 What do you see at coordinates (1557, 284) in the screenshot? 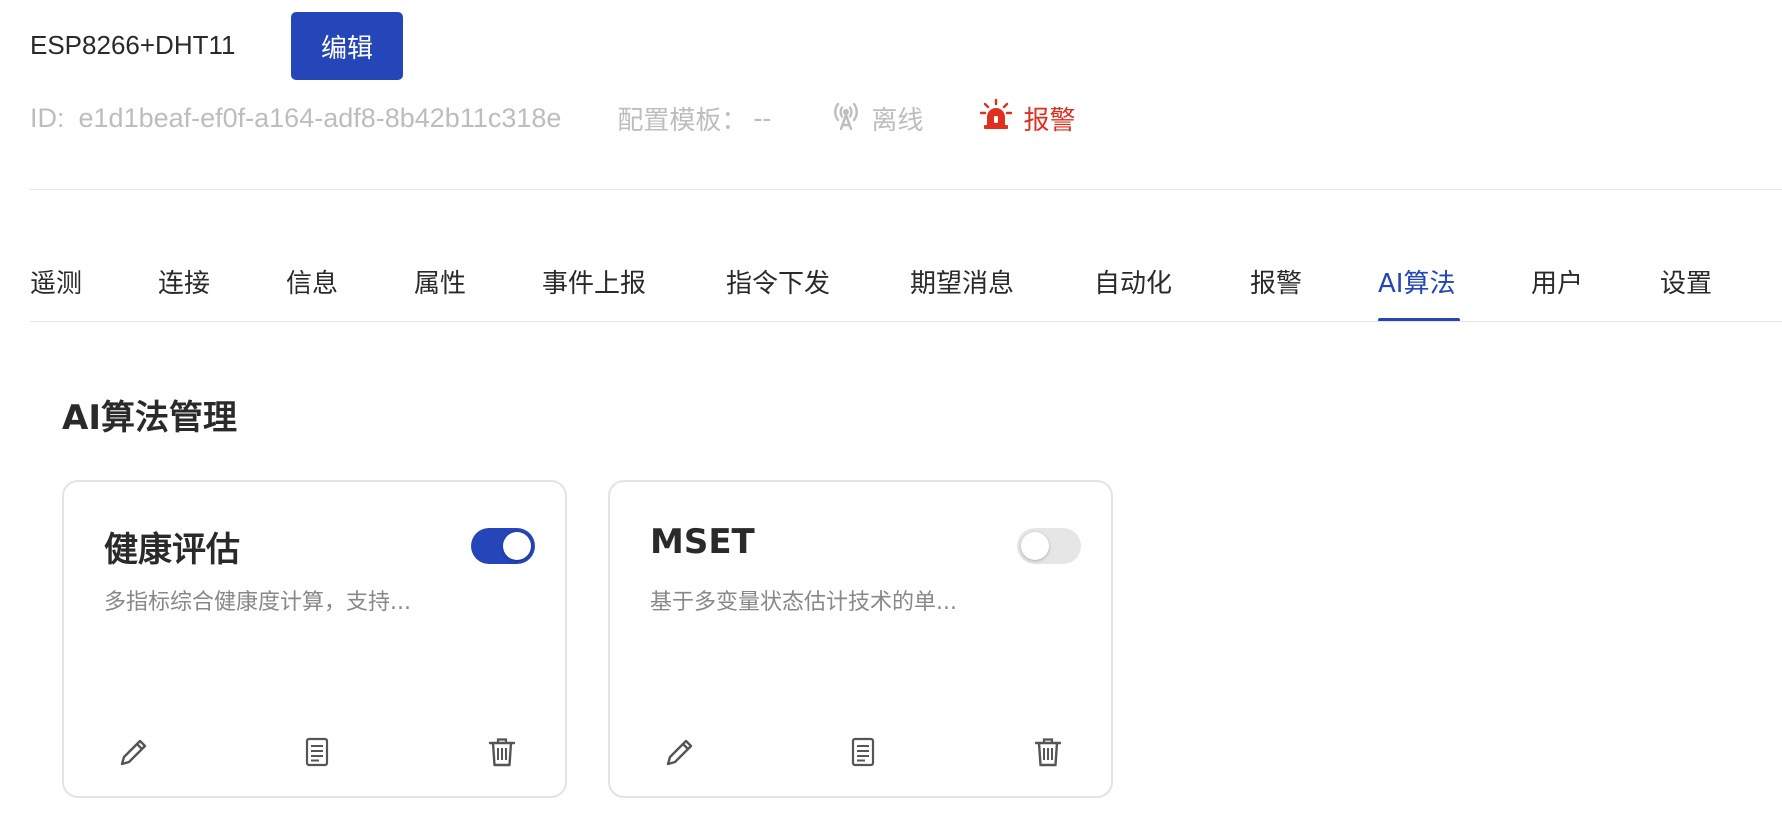
I see `tab-users: 用户` at bounding box center [1557, 284].